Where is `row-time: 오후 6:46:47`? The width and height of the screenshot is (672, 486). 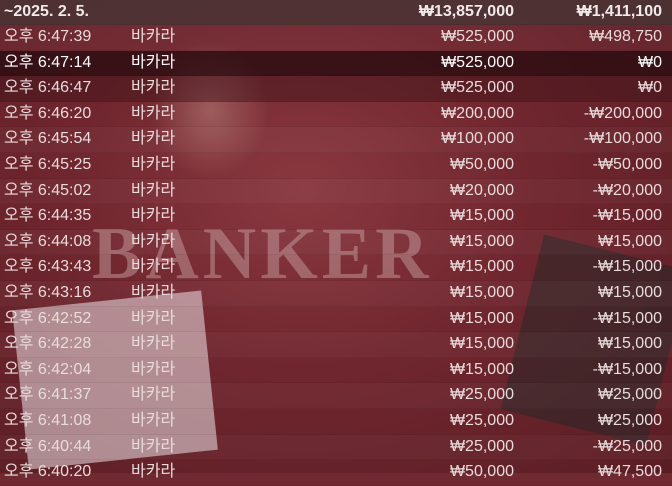 row-time: 오후 6:46:47 is located at coordinates (48, 88).